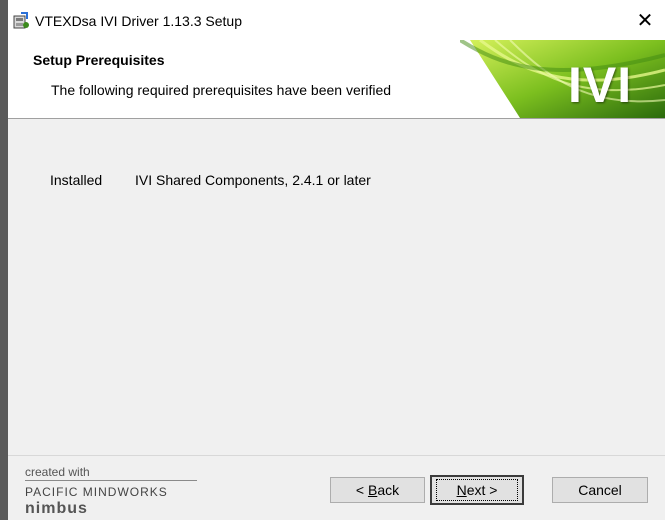 The height and width of the screenshot is (520, 665). I want to click on prerequisite-status: Installed, so click(76, 180).